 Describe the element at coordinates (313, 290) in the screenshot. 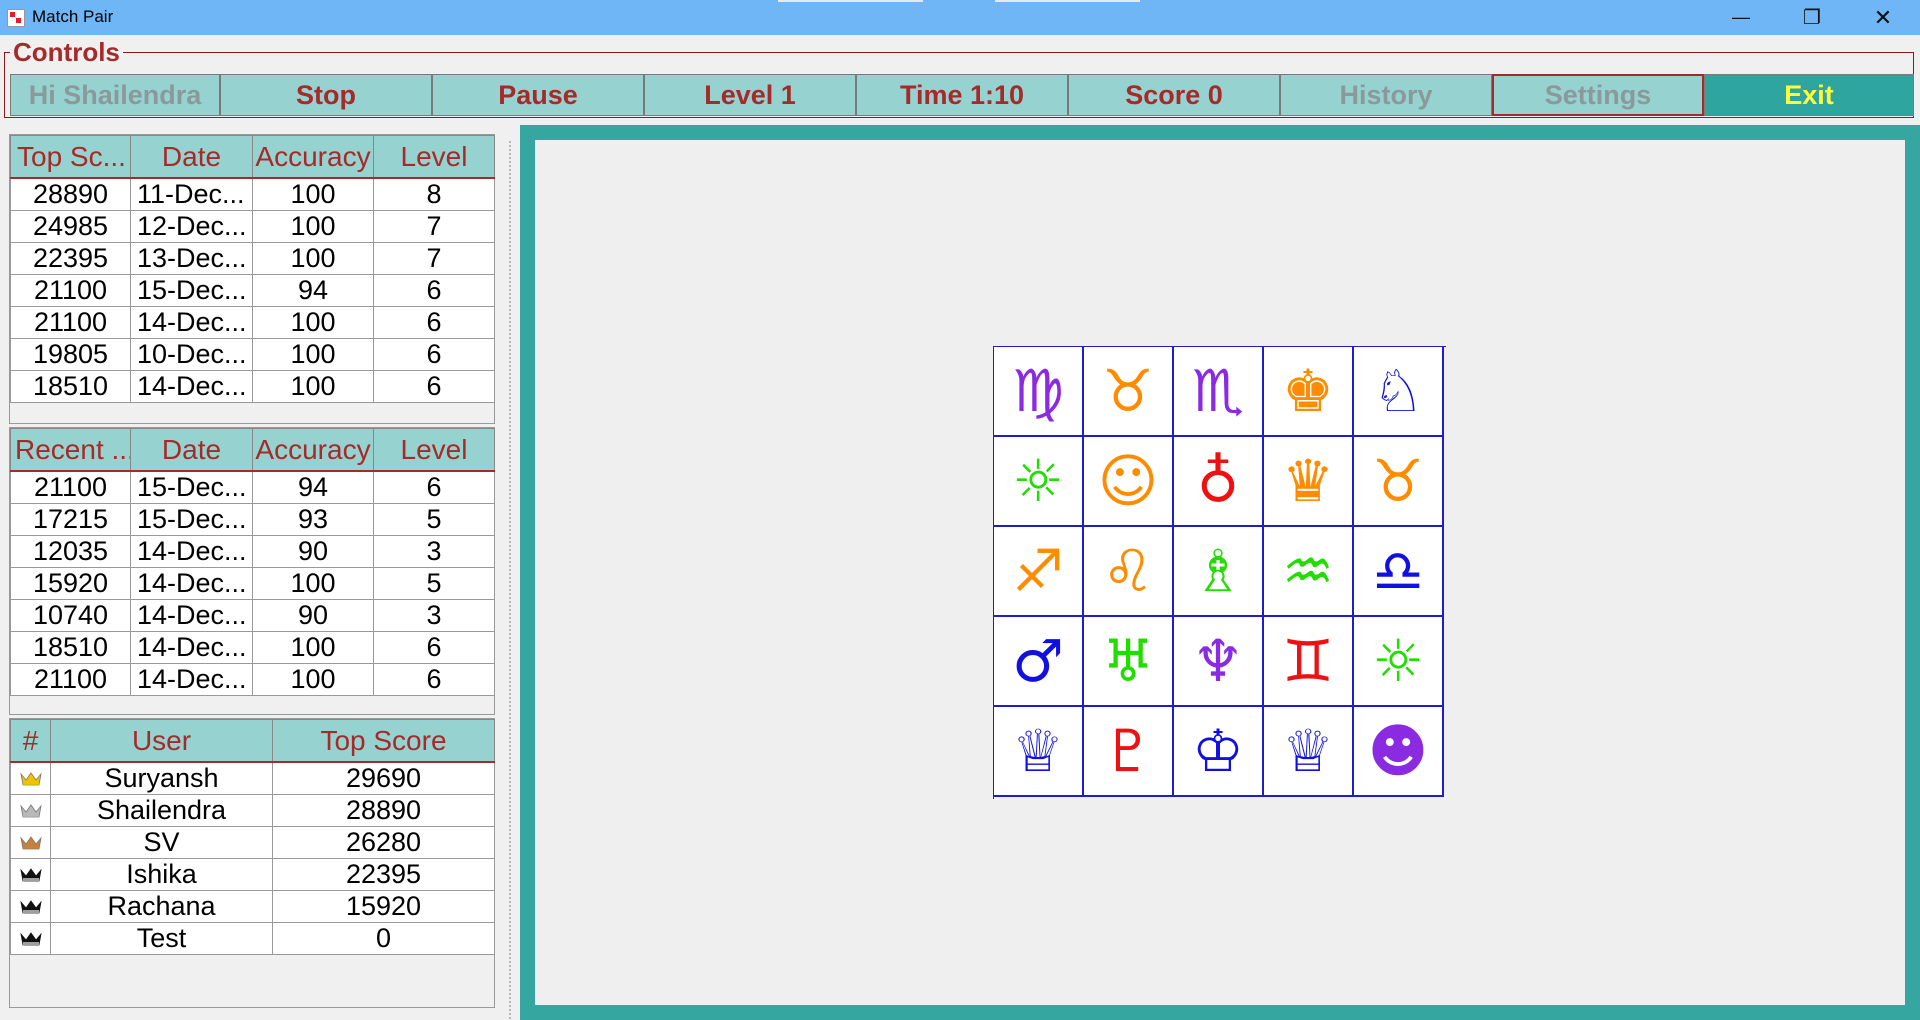

I see `table-cell: 94` at that location.